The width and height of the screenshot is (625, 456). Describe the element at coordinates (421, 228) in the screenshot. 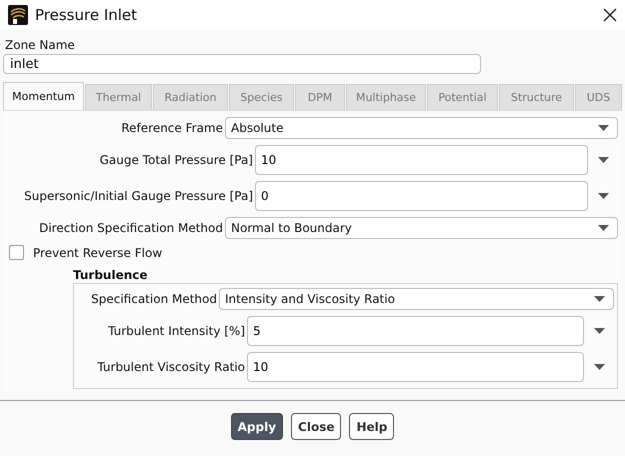

I see `dropdown: Normal to Boundary` at that location.